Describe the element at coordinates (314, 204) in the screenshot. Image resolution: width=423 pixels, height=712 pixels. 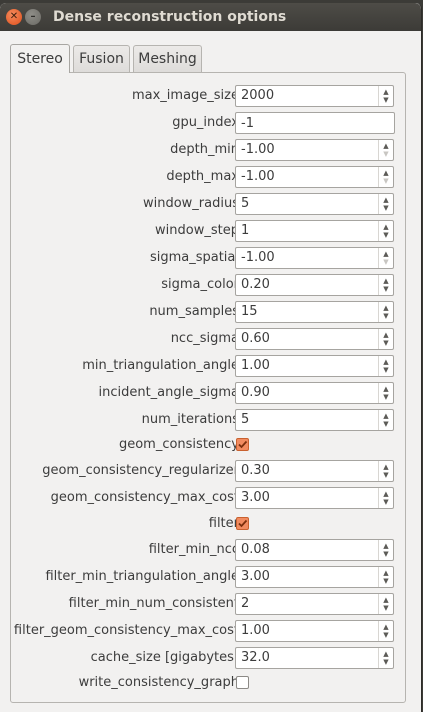
I see `window-radius-spinbox: 5 ▲ ▼` at that location.